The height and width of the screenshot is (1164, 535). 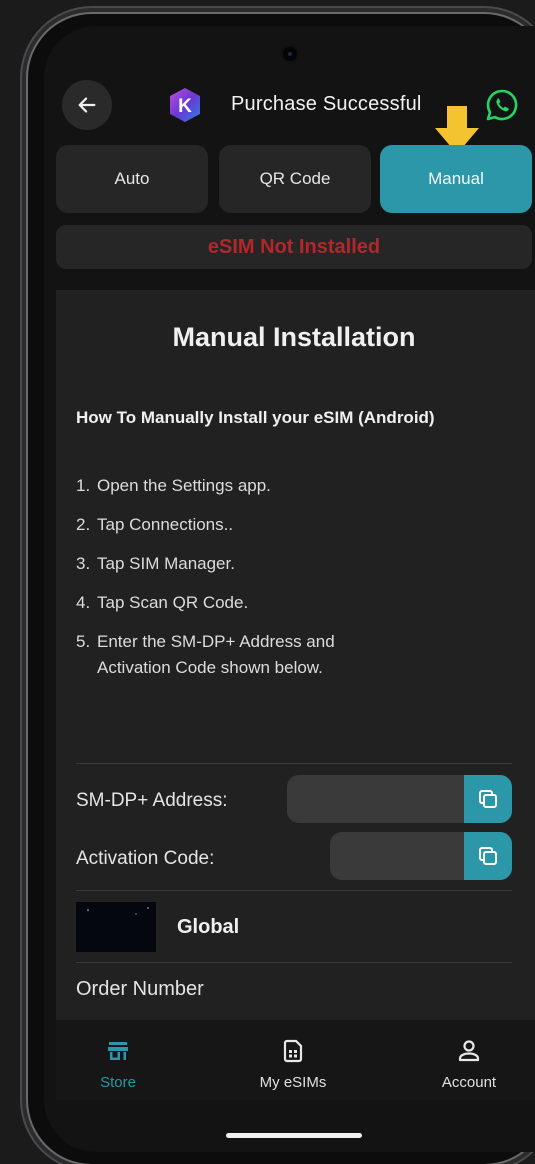 I want to click on nav-store: Store, so click(x=118, y=1064).